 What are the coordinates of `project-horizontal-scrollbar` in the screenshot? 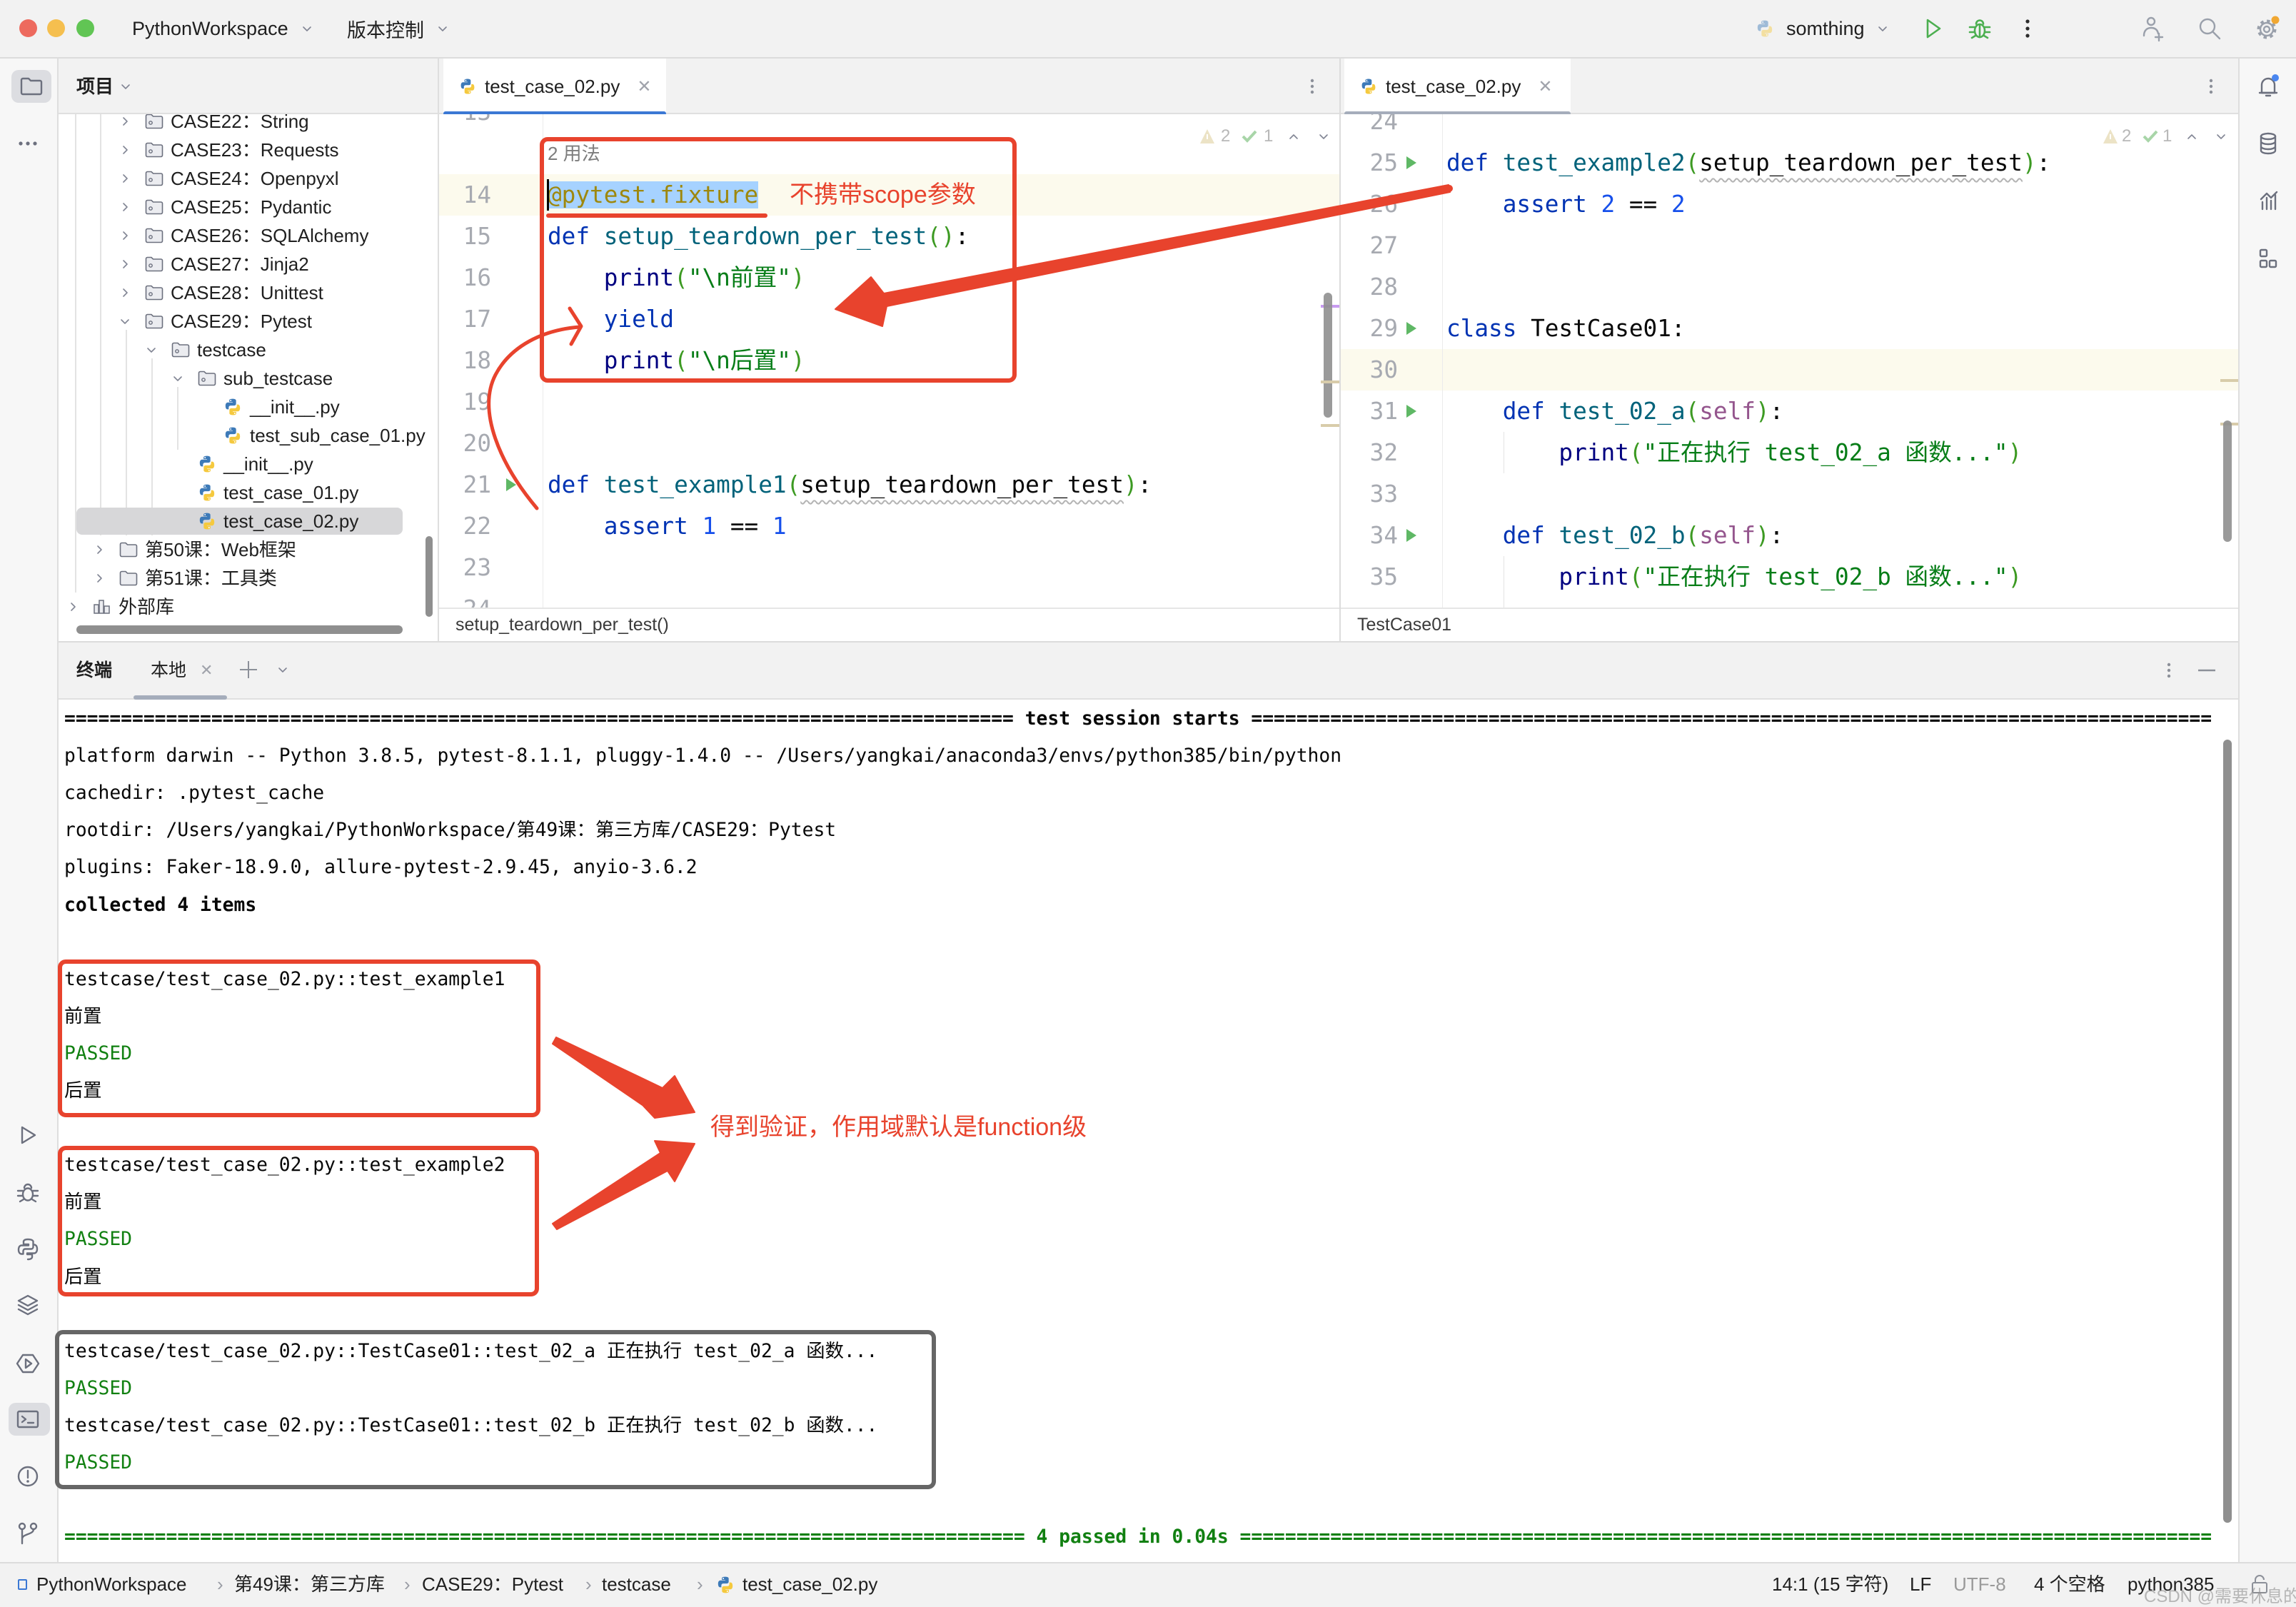 It's located at (239, 629).